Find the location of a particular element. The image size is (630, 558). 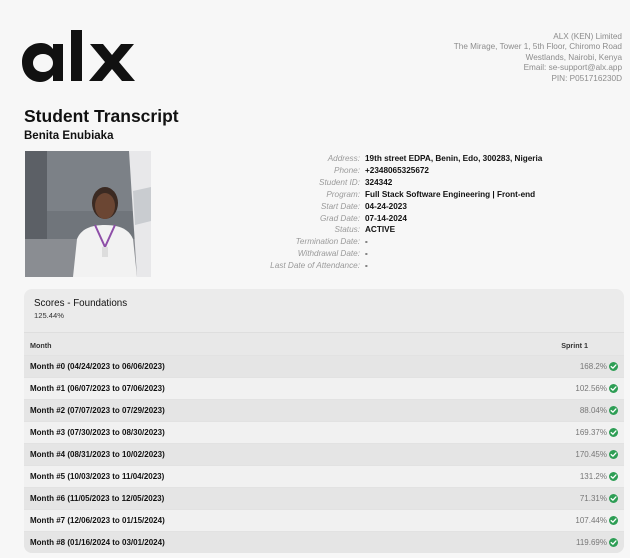

month-label: Month #0 (04/24/2023 to 06/06/2023) is located at coordinates (97, 366).